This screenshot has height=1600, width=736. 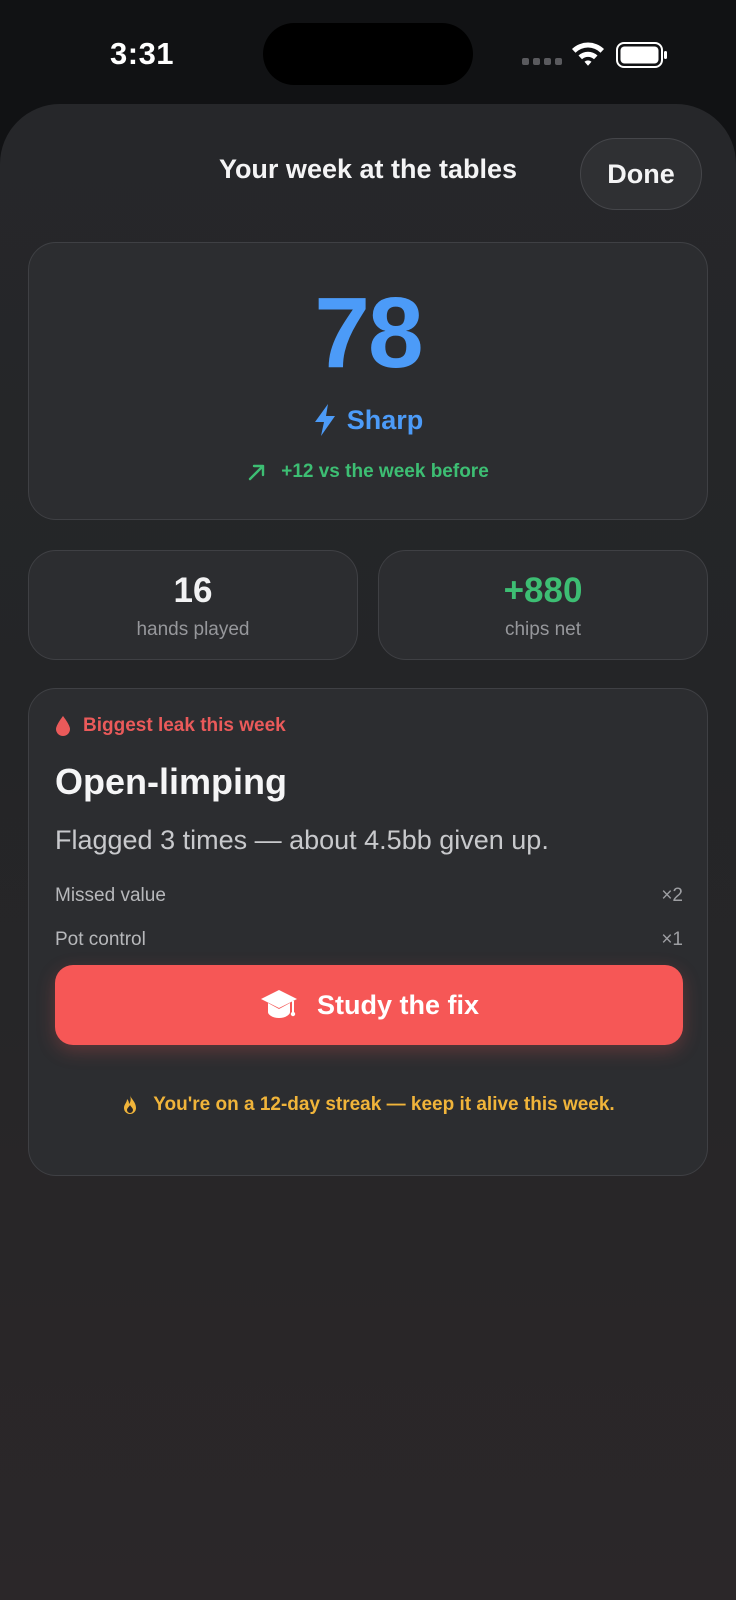 I want to click on leak-heading: Biggest leak this week, so click(x=184, y=725).